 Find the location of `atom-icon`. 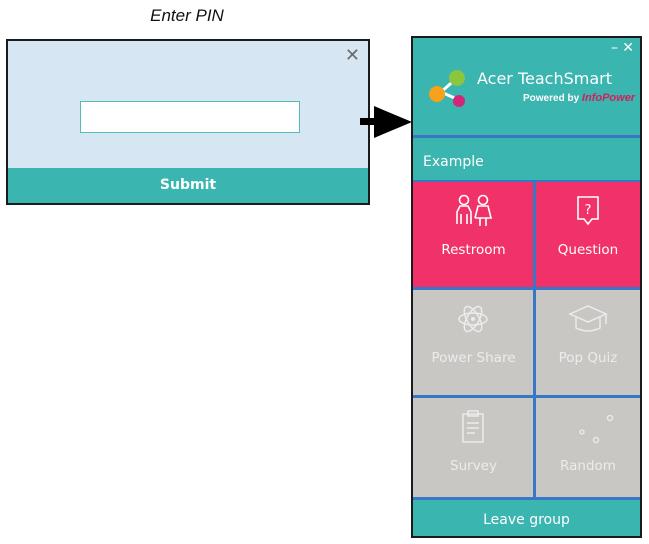

atom-icon is located at coordinates (473, 319).